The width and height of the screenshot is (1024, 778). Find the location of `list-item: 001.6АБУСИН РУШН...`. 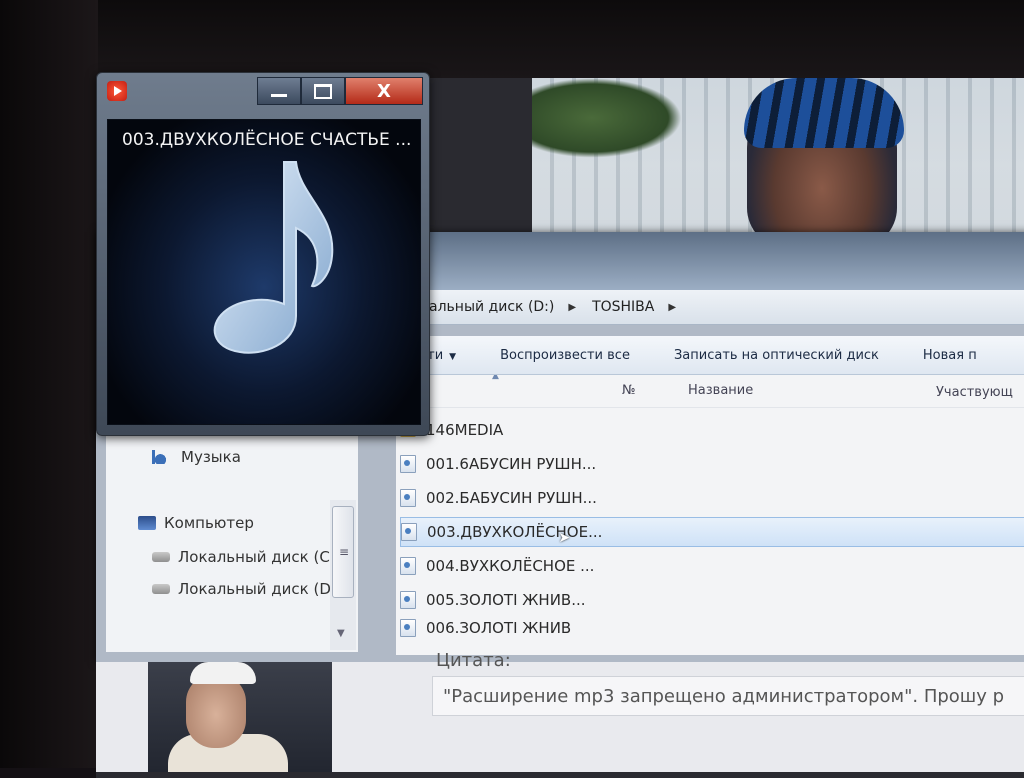

list-item: 001.6АБУСИН РУШН... is located at coordinates (712, 464).